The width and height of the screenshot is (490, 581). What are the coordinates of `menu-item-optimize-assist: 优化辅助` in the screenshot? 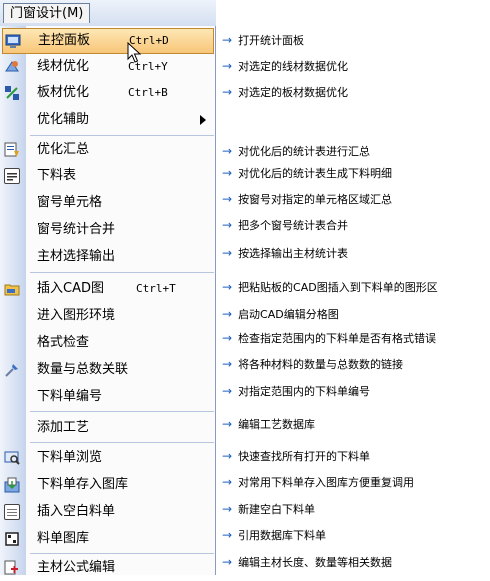 It's located at (108, 120).